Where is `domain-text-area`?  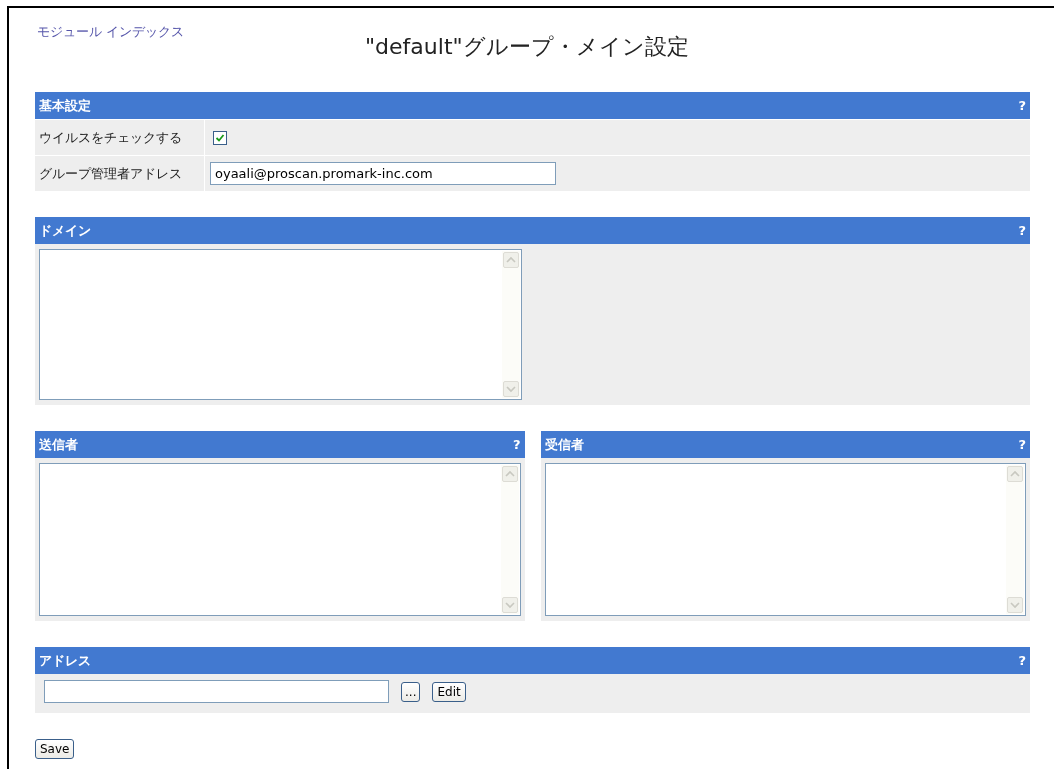
domain-text-area is located at coordinates (280, 324).